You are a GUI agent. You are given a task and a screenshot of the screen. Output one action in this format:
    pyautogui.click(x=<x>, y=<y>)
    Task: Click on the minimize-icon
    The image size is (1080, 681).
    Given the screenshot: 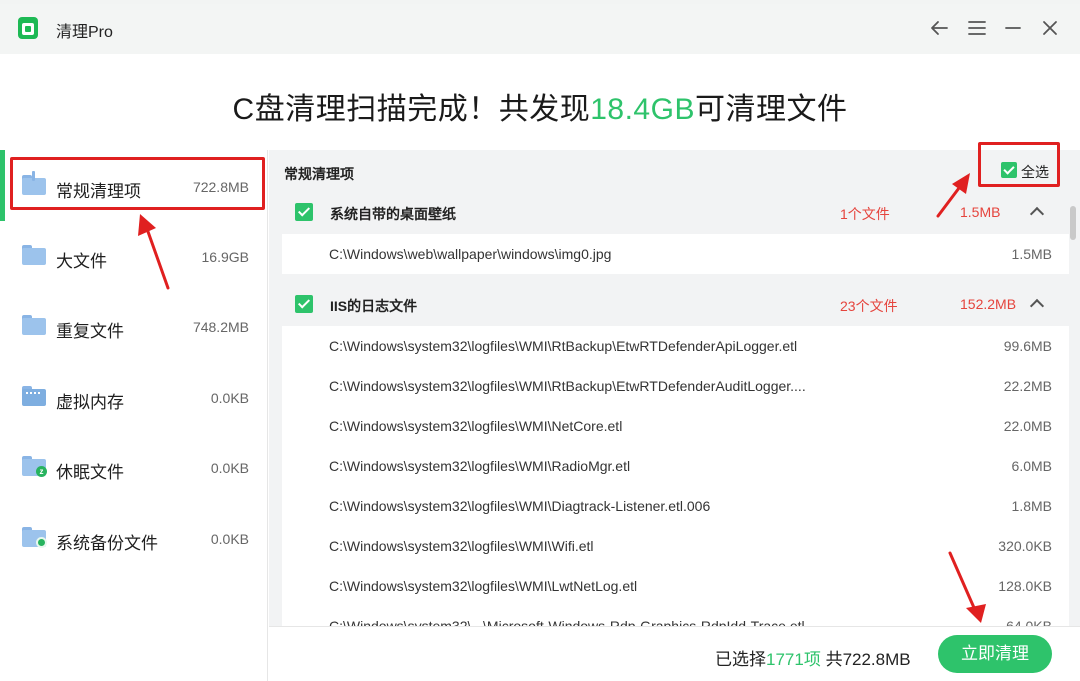 What is the action you would take?
    pyautogui.click(x=1013, y=28)
    